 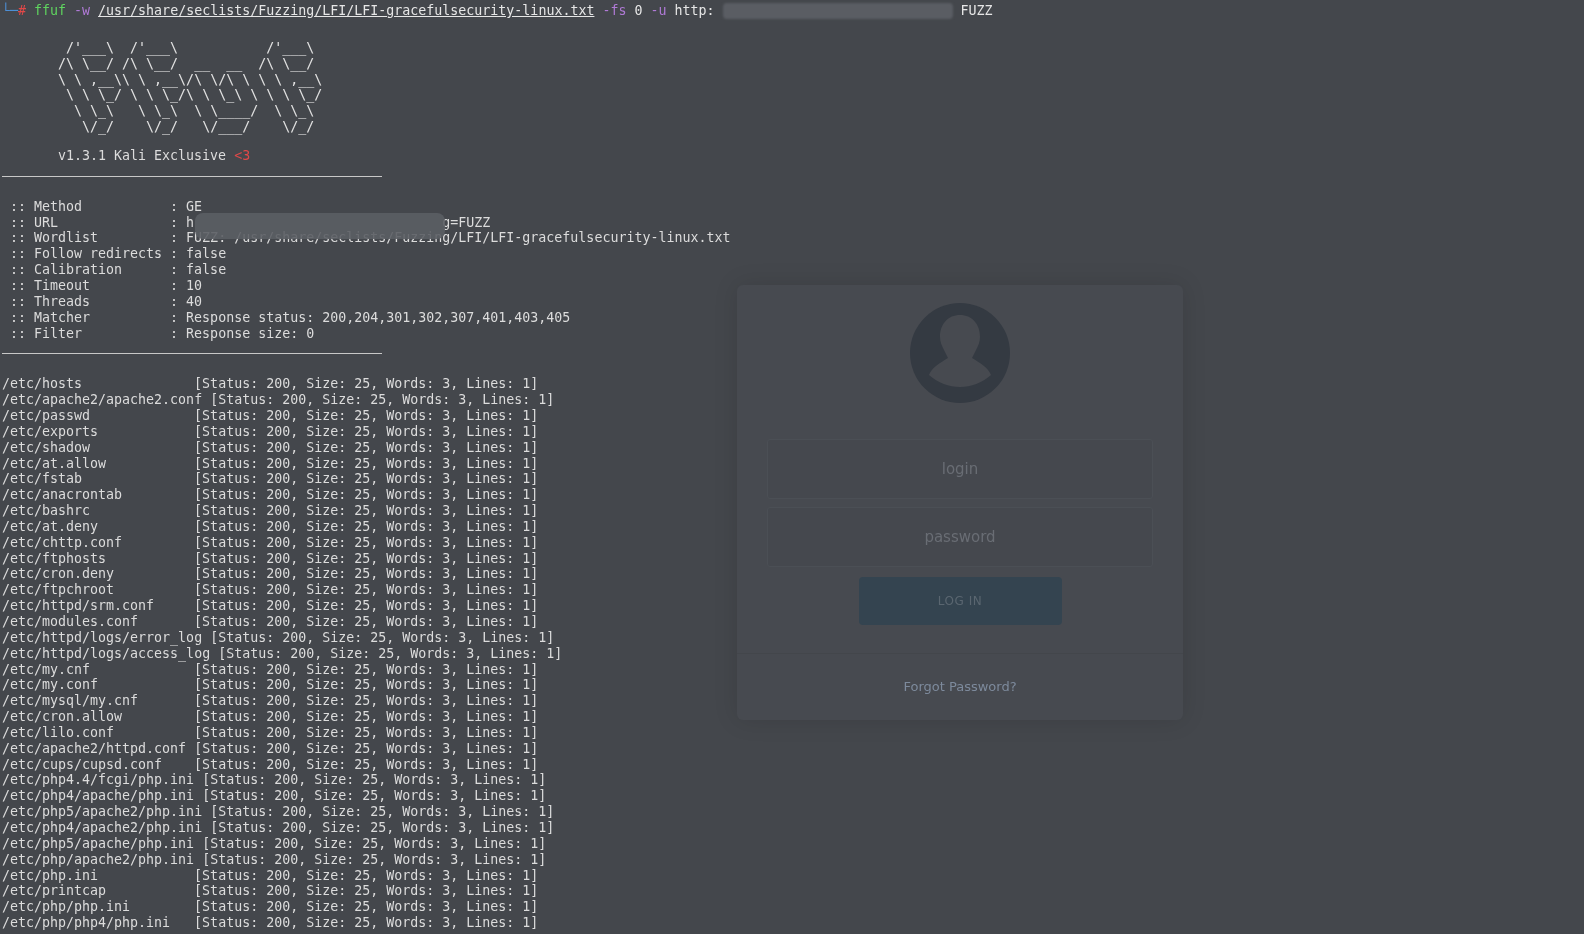 I want to click on result-path: /etc/my.cnf, so click(x=46, y=669).